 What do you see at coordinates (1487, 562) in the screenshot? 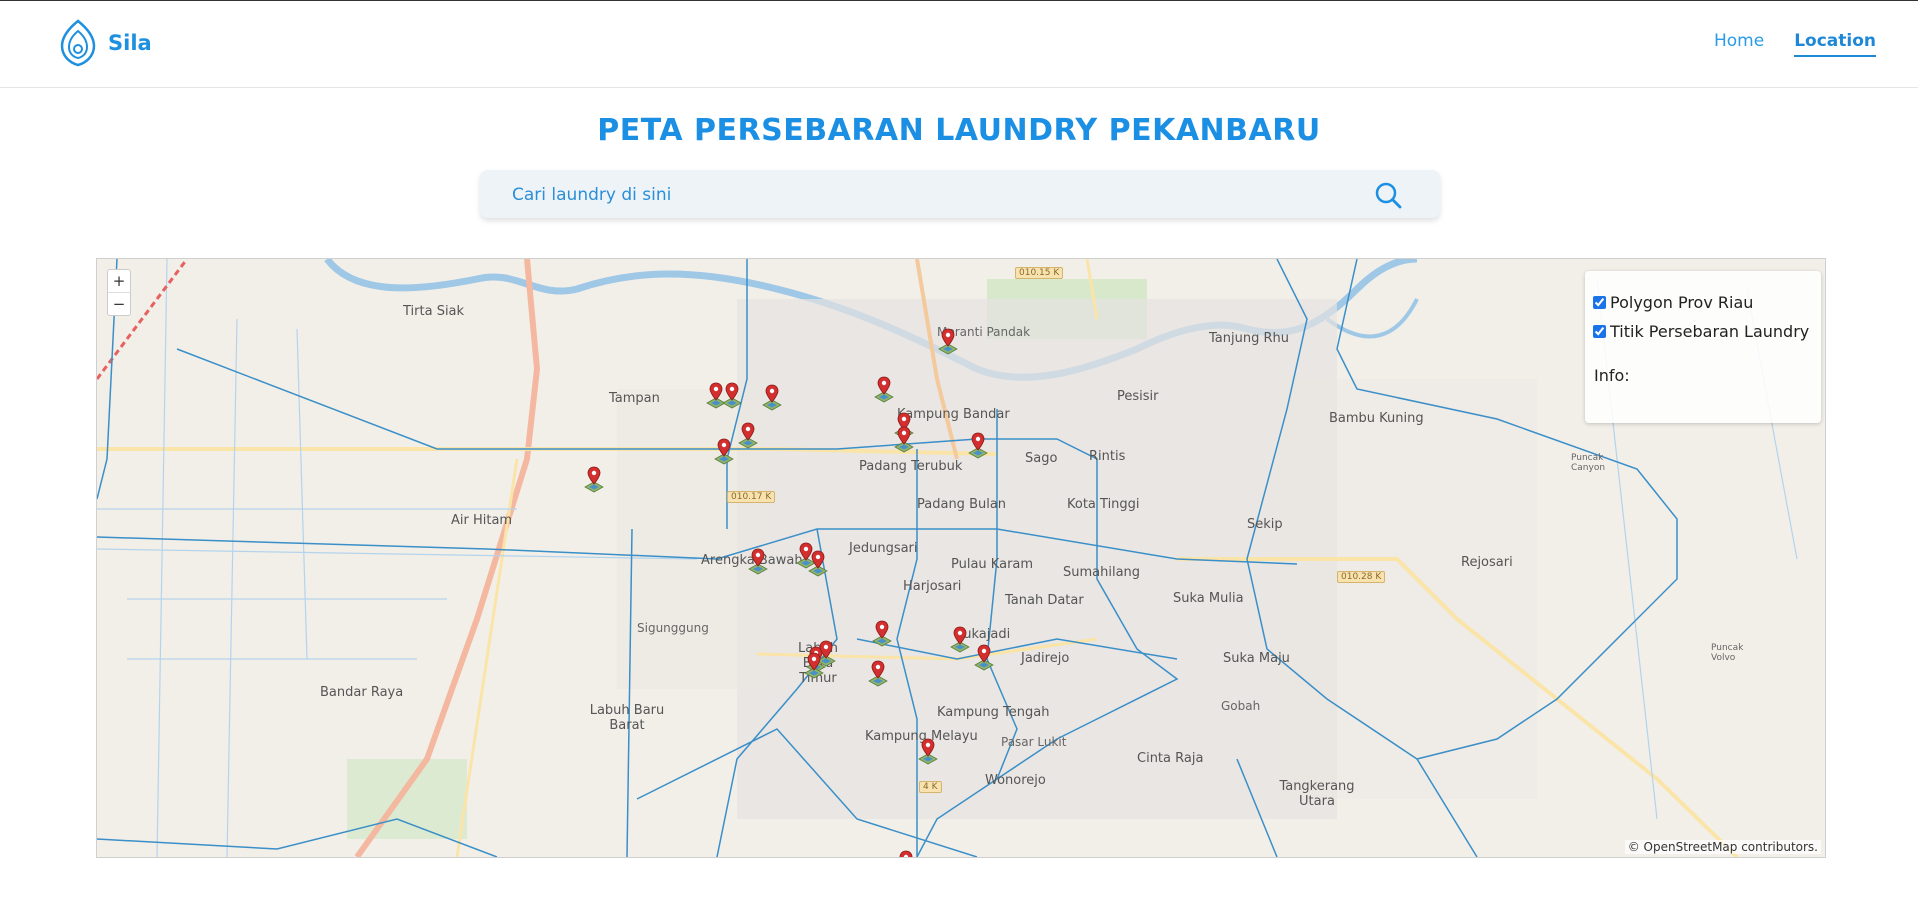
I see `place-label: Rejosari` at bounding box center [1487, 562].